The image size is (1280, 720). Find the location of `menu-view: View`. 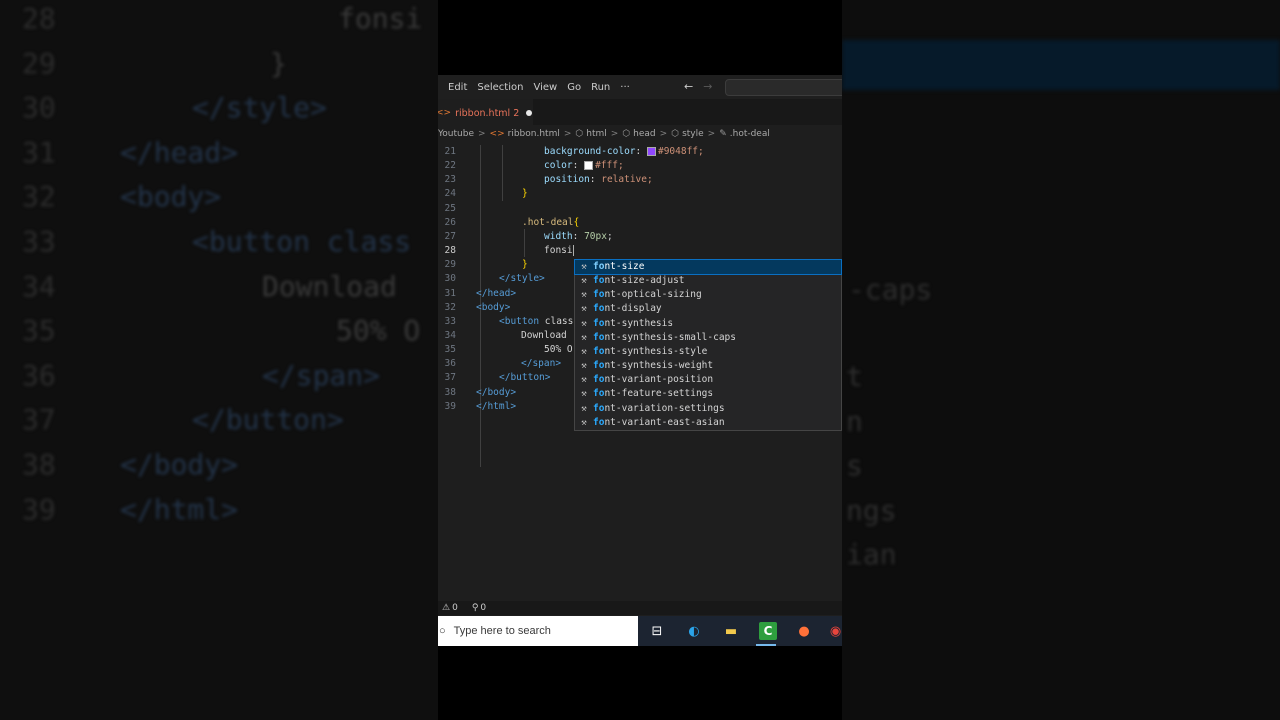

menu-view: View is located at coordinates (545, 87).